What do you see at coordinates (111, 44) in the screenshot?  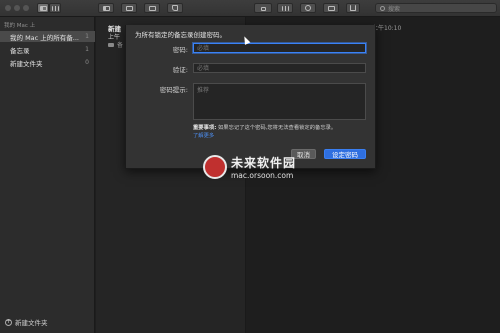 I see `folder-icon` at bounding box center [111, 44].